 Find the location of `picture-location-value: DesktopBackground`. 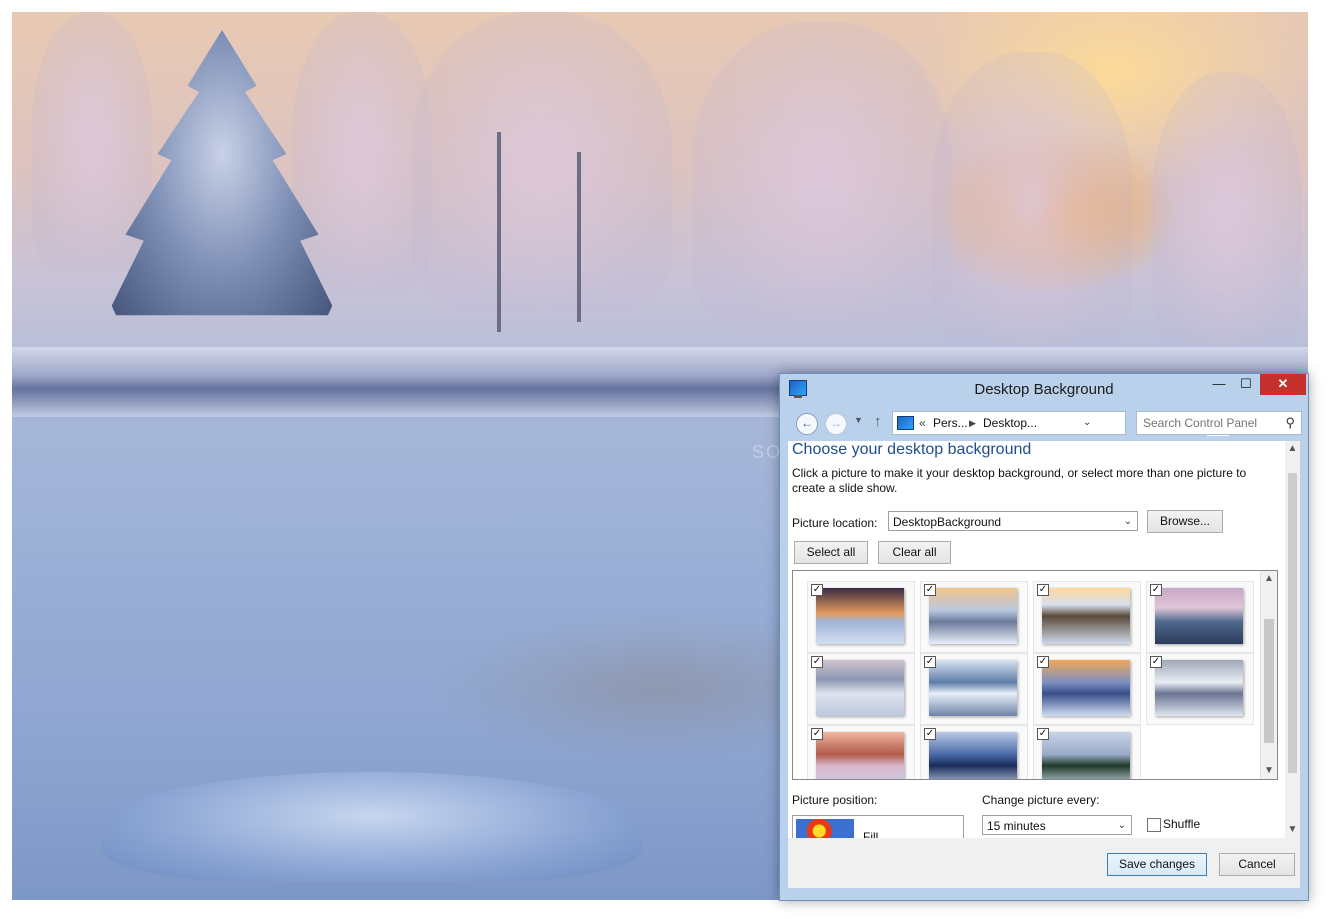

picture-location-value: DesktopBackground is located at coordinates (947, 522).